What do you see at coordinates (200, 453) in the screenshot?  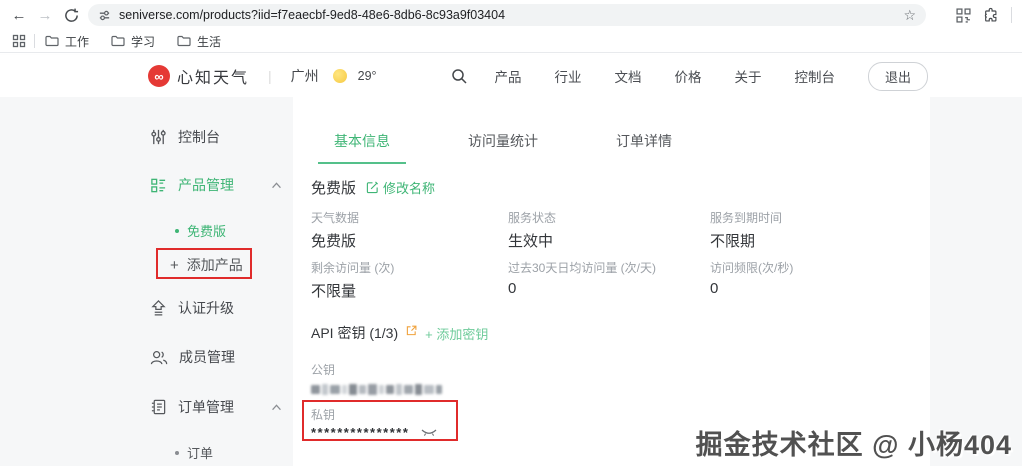 I see `sidebar-subitem-label: 订单` at bounding box center [200, 453].